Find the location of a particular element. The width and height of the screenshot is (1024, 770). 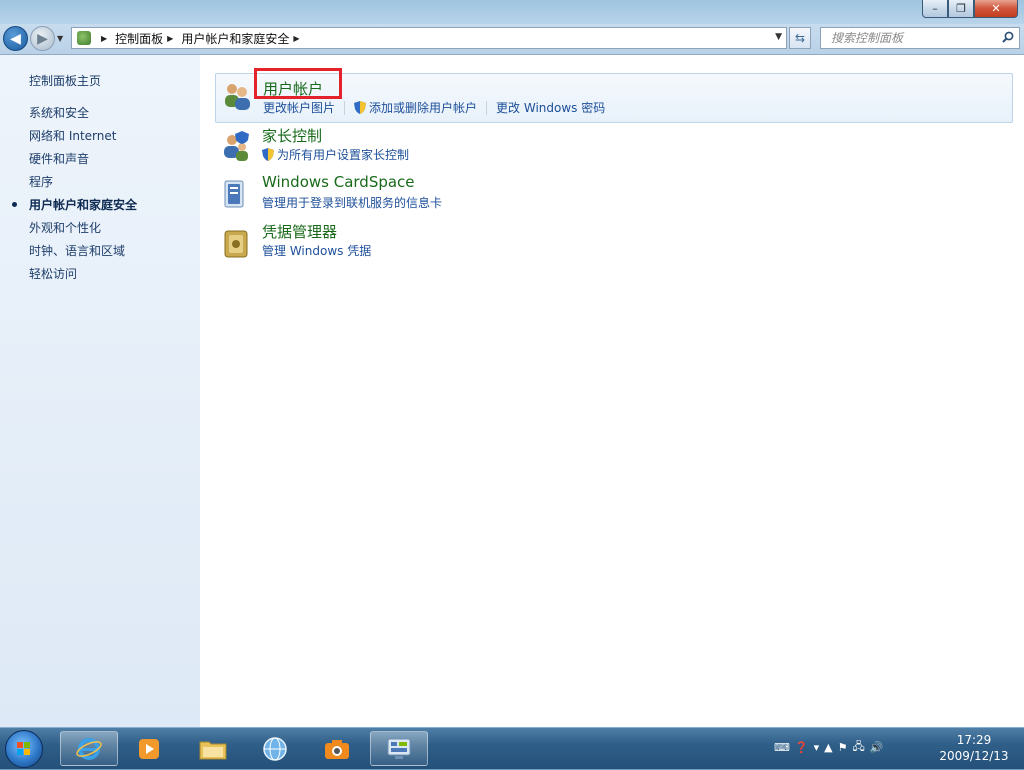

camera-icon is located at coordinates (337, 749).